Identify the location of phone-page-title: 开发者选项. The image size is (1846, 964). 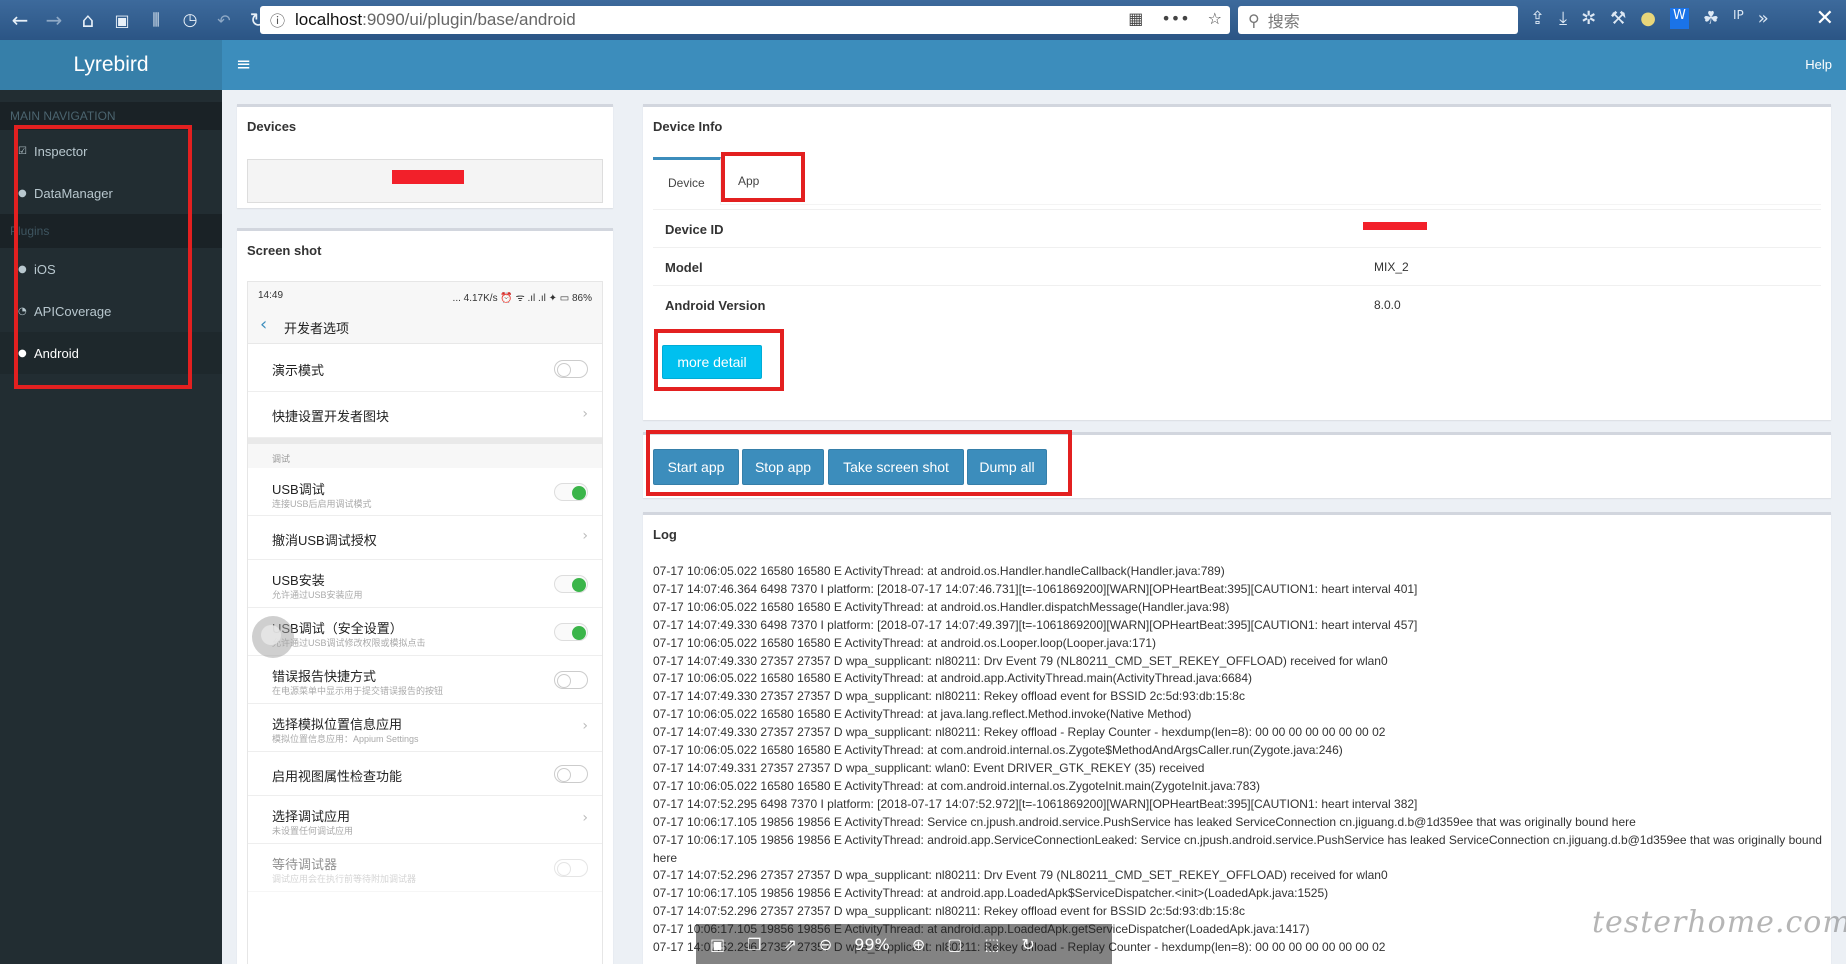
(317, 328).